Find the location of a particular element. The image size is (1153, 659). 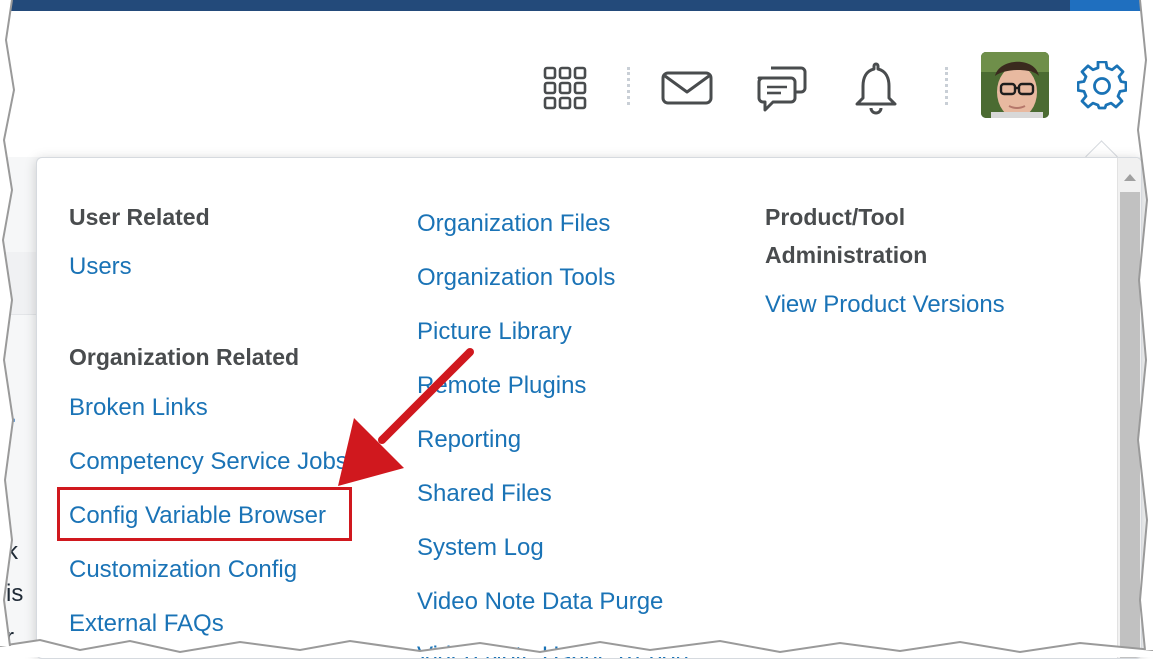

menu-link-remote-plugins: Remote Plugins is located at coordinates (501, 386).